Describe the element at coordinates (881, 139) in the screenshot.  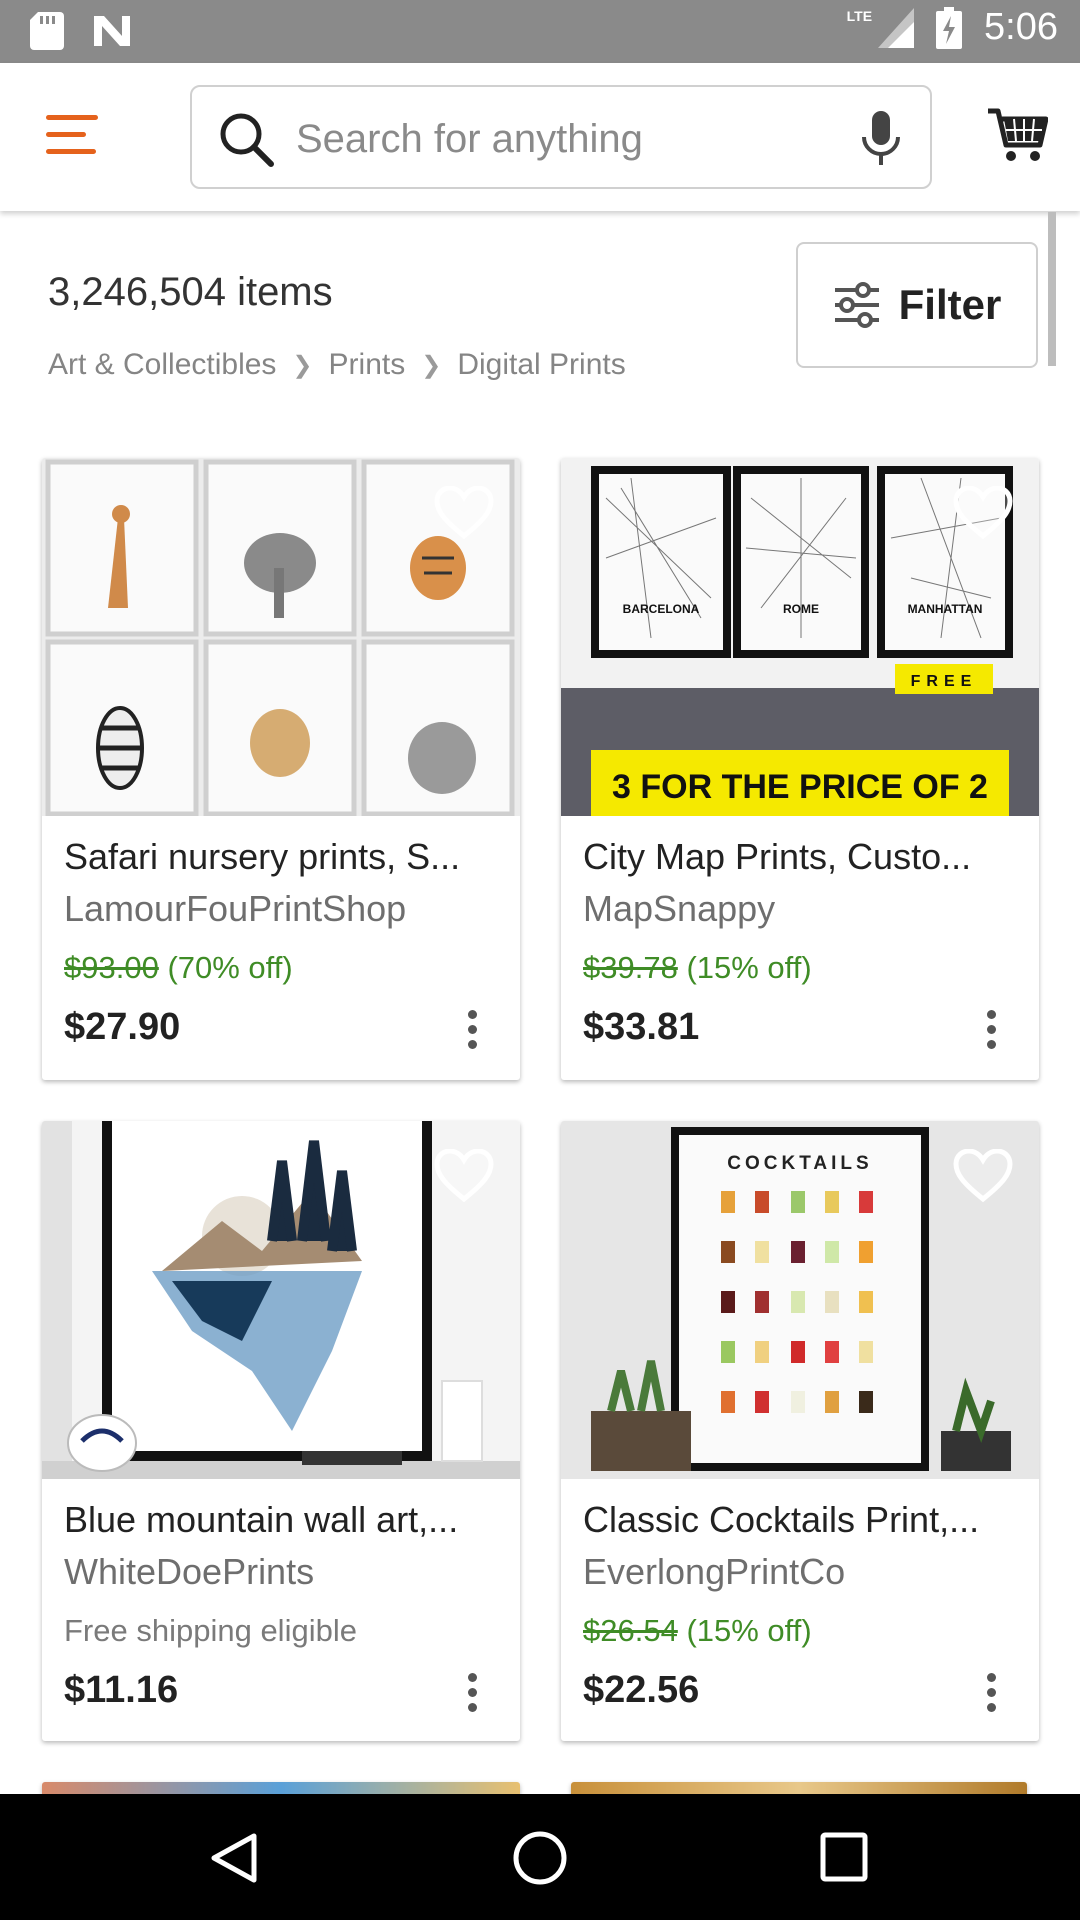
I see `microphone-icon` at that location.